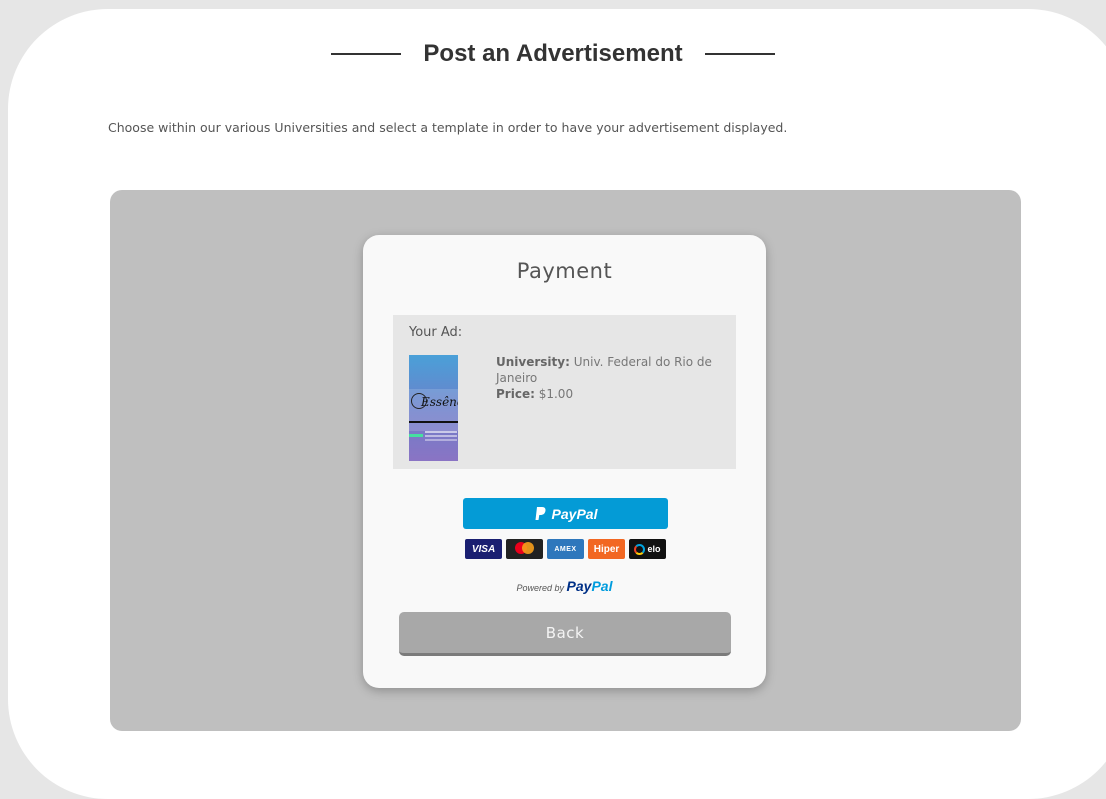 Image resolution: width=1106 pixels, height=799 pixels. Describe the element at coordinates (436, 332) in the screenshot. I see `ad-label: Your Ad:` at that location.